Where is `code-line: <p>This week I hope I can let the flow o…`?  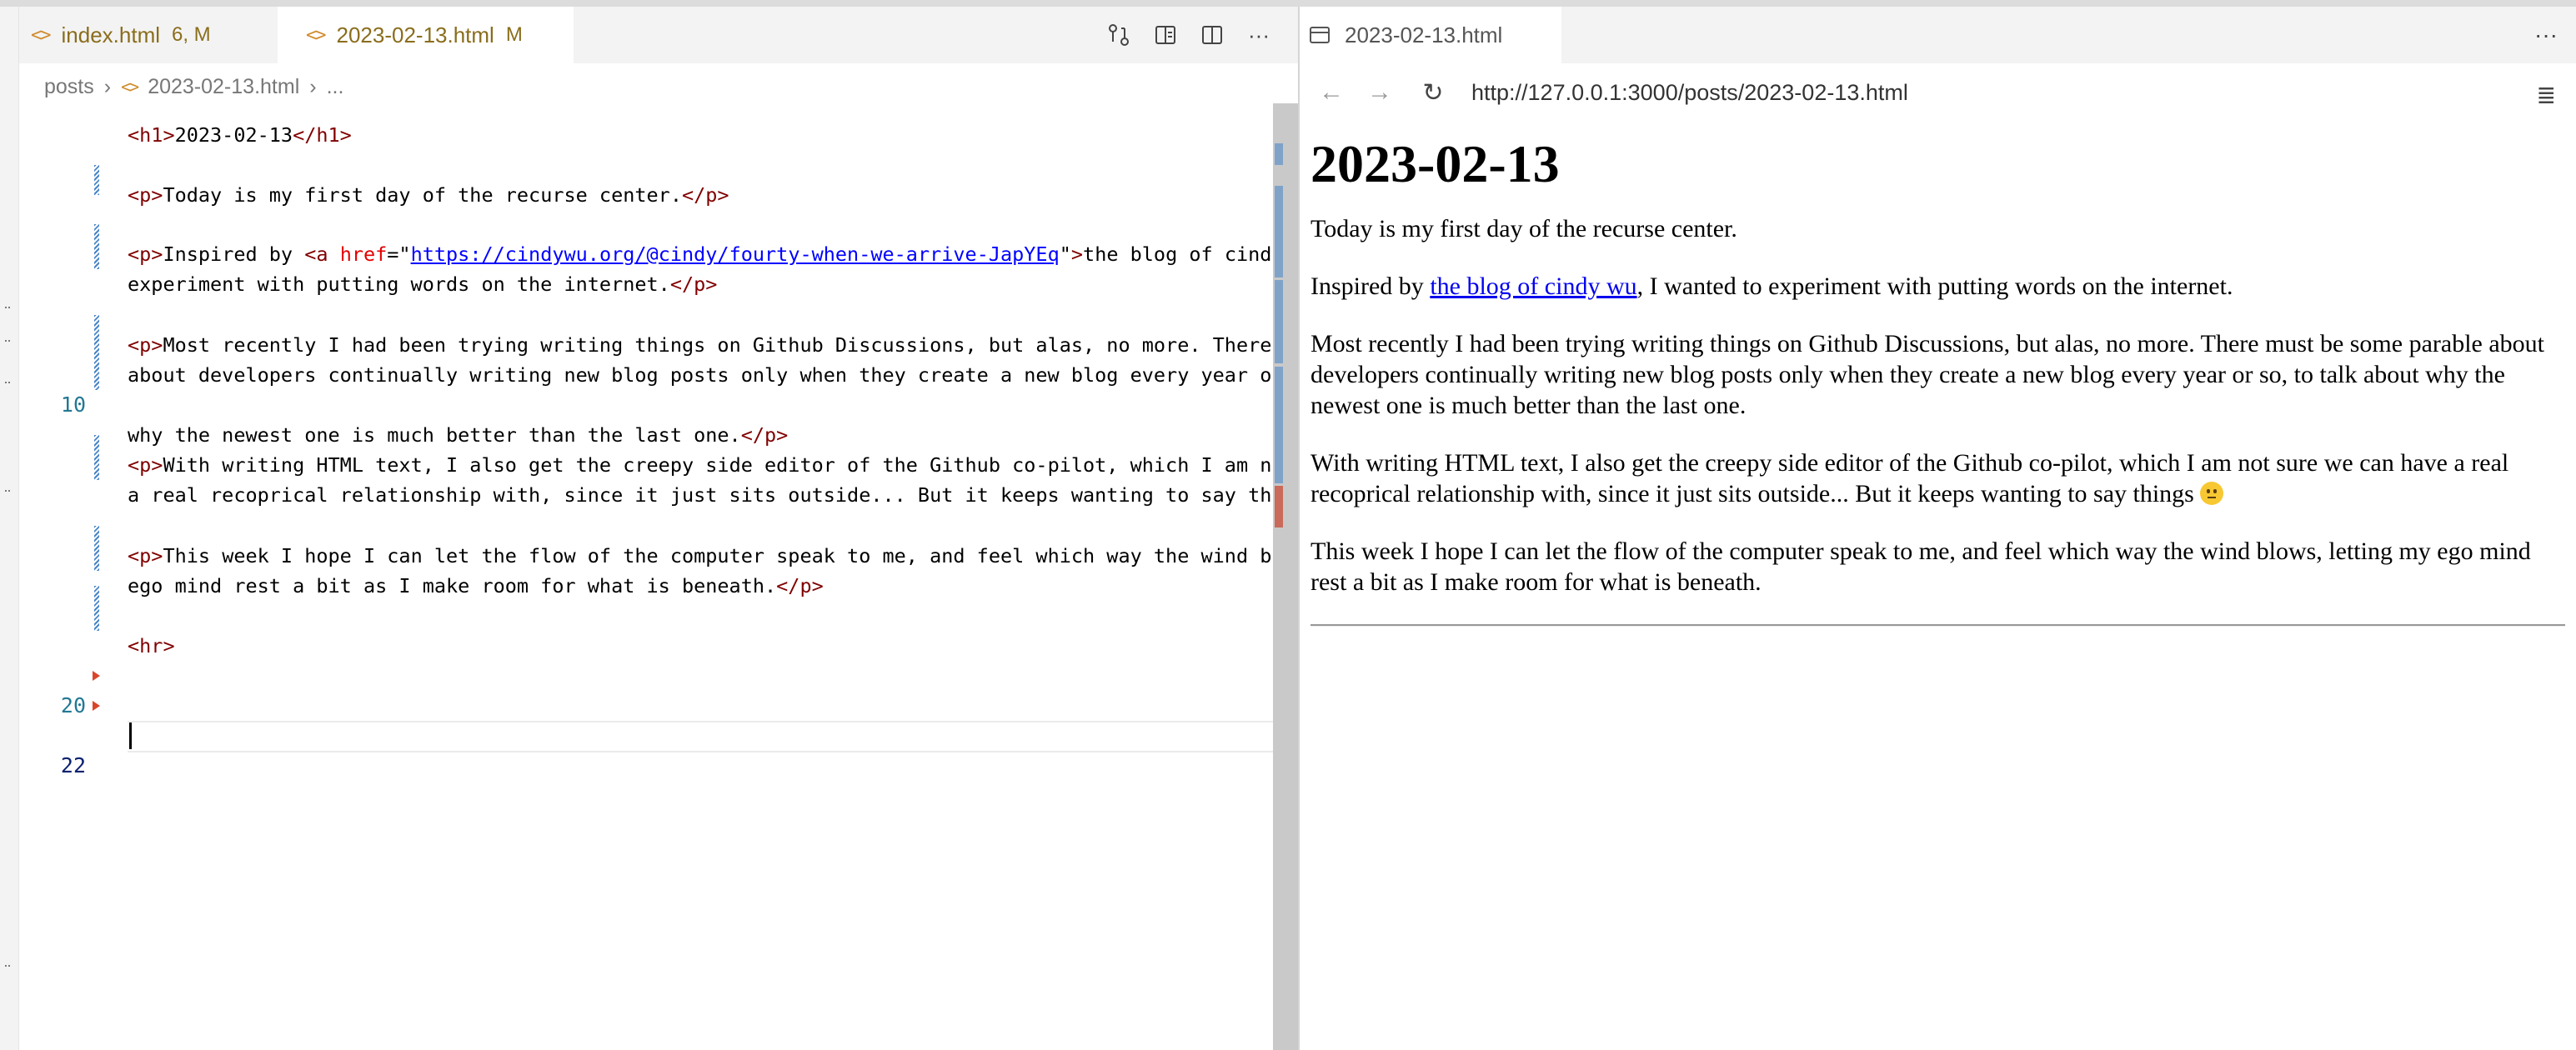 code-line: <p>This week I hope I can let the flow o… is located at coordinates (700, 556).